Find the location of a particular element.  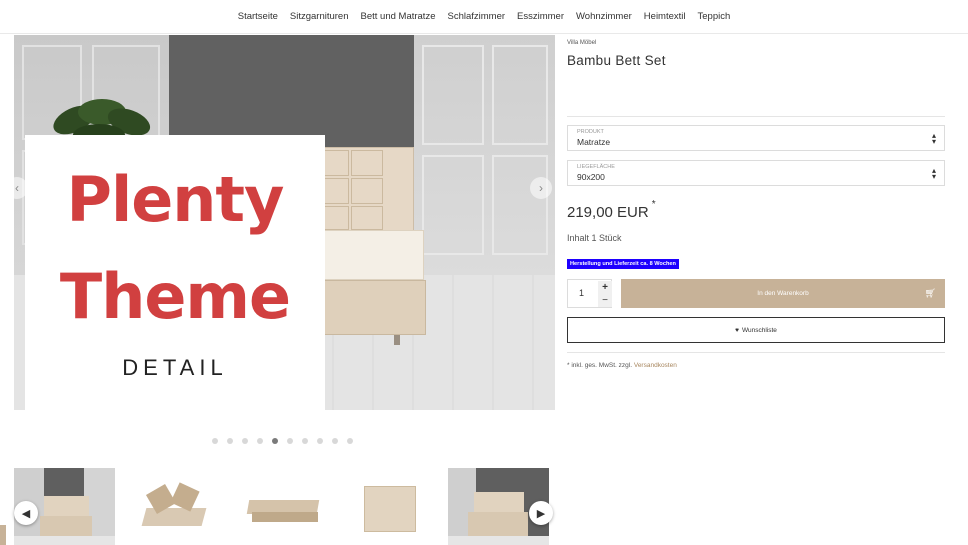

chevron-left-icon: ◀ is located at coordinates (26, 513).